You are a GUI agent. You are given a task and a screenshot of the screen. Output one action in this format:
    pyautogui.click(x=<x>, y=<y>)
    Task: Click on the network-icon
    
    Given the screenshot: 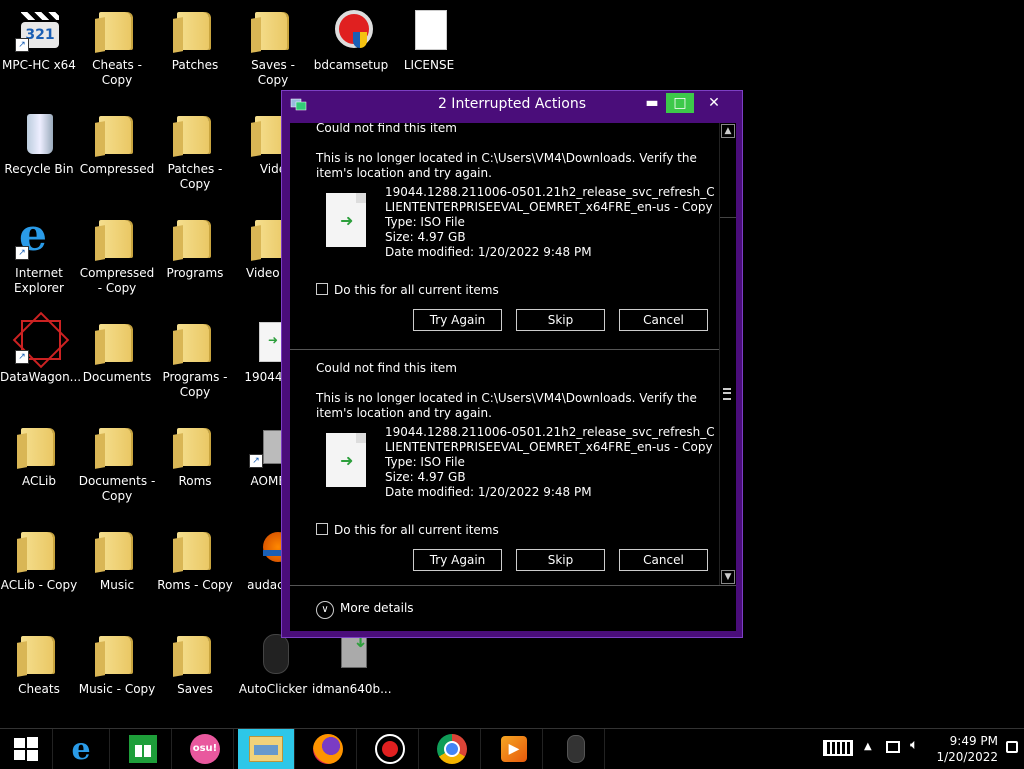 What is the action you would take?
    pyautogui.click(x=893, y=747)
    